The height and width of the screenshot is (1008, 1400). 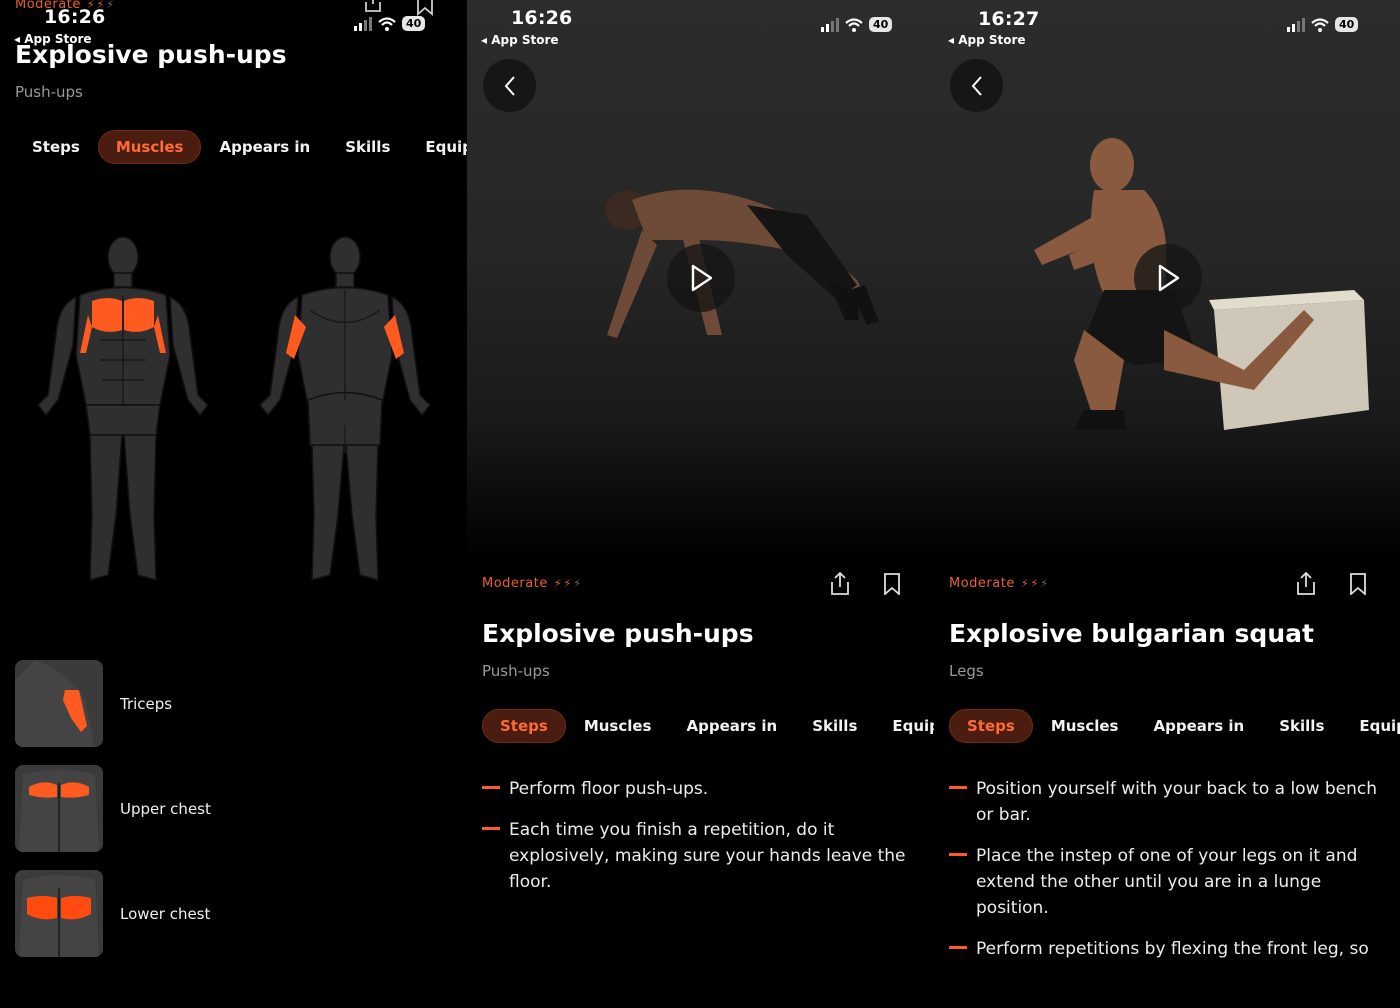 What do you see at coordinates (1009, 19) in the screenshot?
I see `status-time: 16:27` at bounding box center [1009, 19].